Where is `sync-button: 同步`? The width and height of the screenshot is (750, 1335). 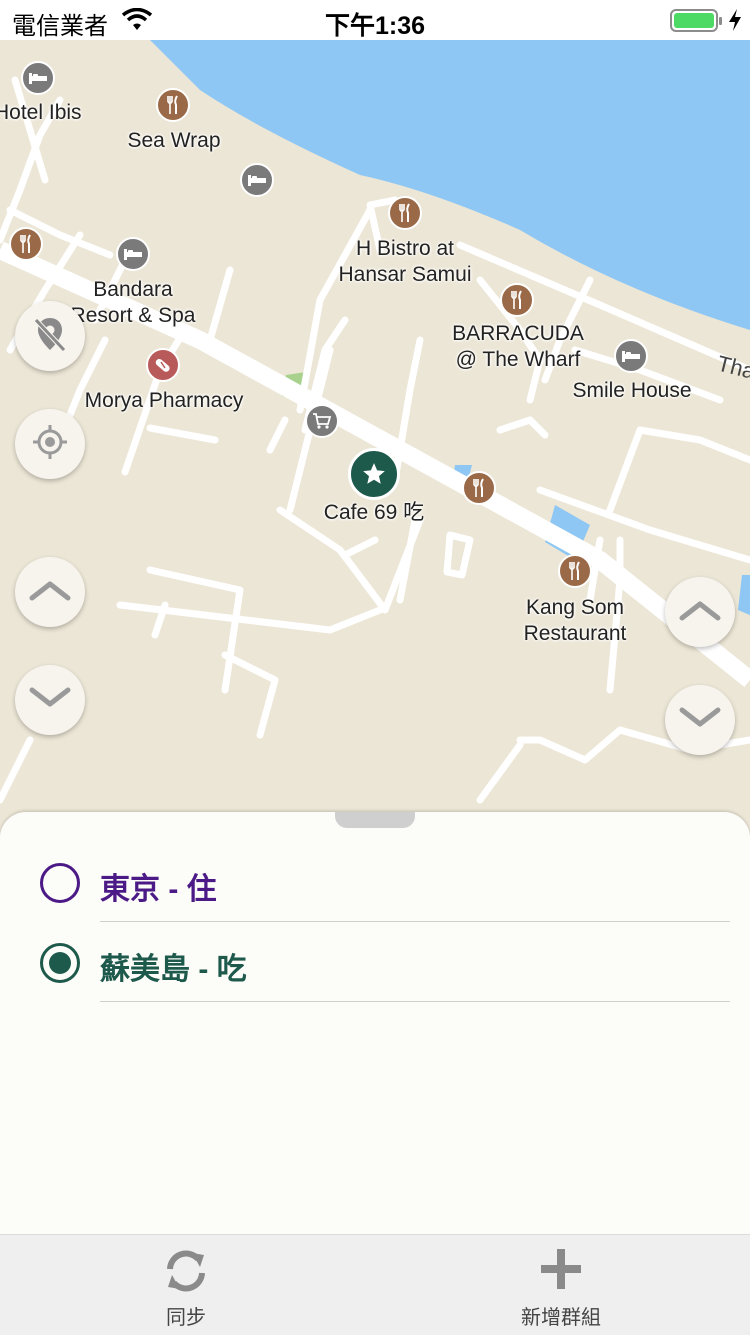
sync-button: 同步 is located at coordinates (186, 1285).